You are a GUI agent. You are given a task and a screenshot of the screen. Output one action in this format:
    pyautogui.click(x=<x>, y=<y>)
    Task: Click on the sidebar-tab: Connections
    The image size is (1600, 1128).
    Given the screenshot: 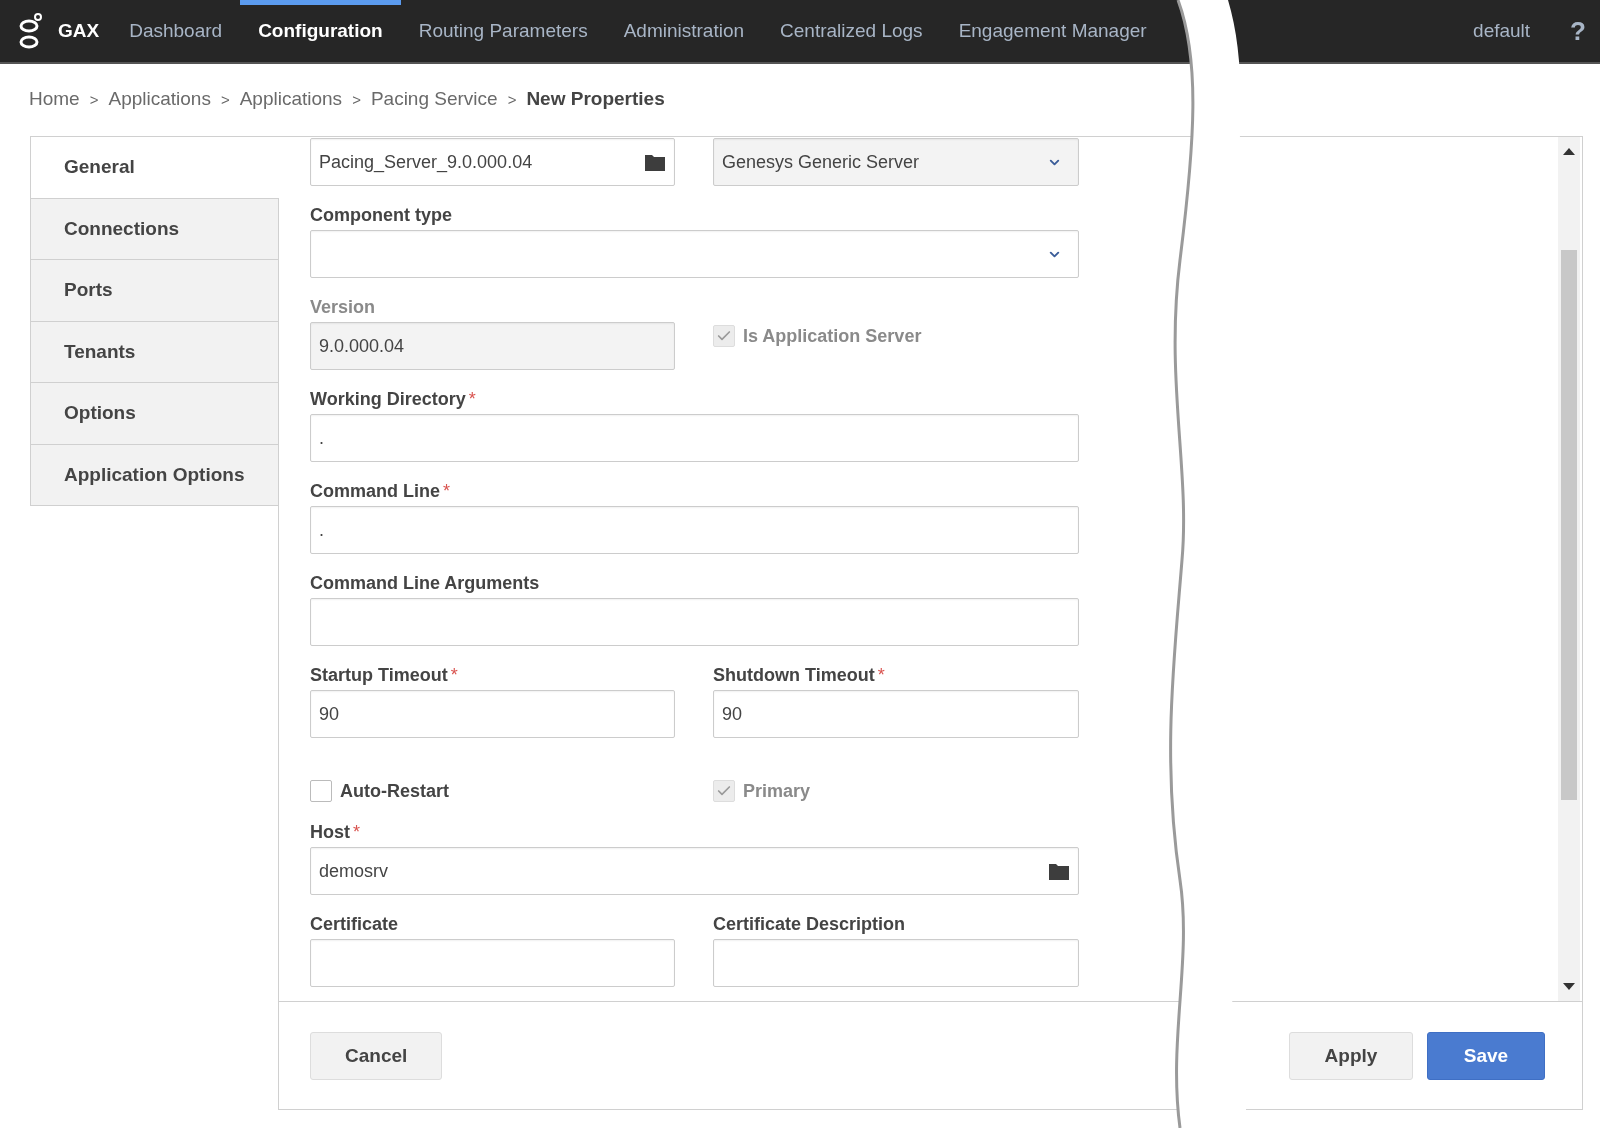 What is the action you would take?
    pyautogui.click(x=154, y=229)
    